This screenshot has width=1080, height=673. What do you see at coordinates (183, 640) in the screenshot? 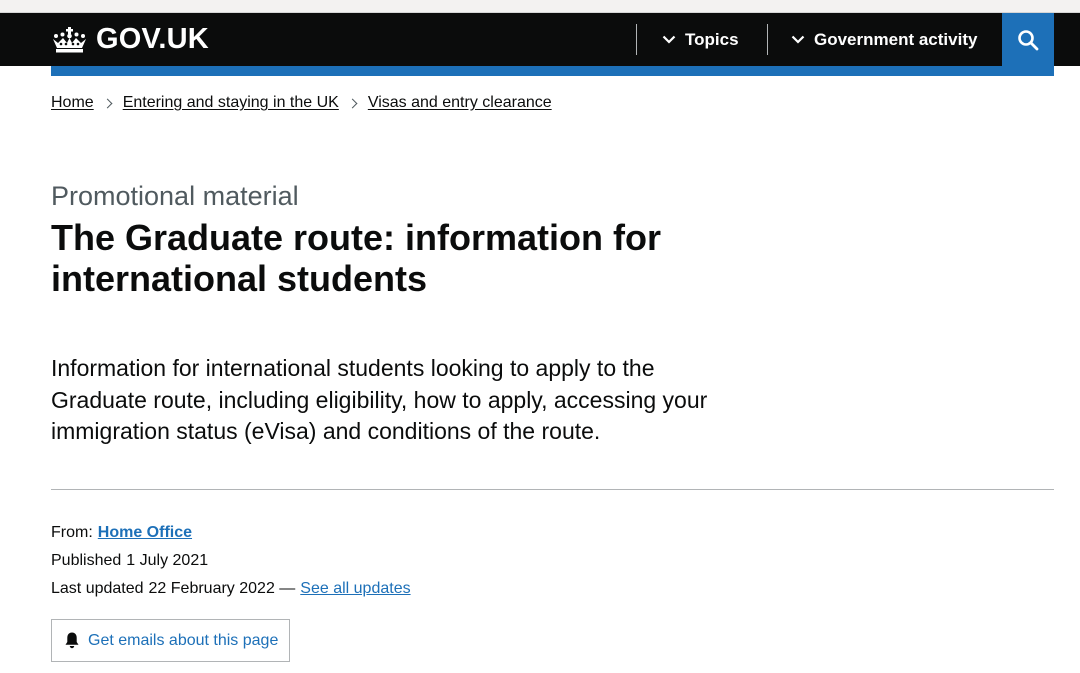
I see `get-emails-label: Get emails about this page` at bounding box center [183, 640].